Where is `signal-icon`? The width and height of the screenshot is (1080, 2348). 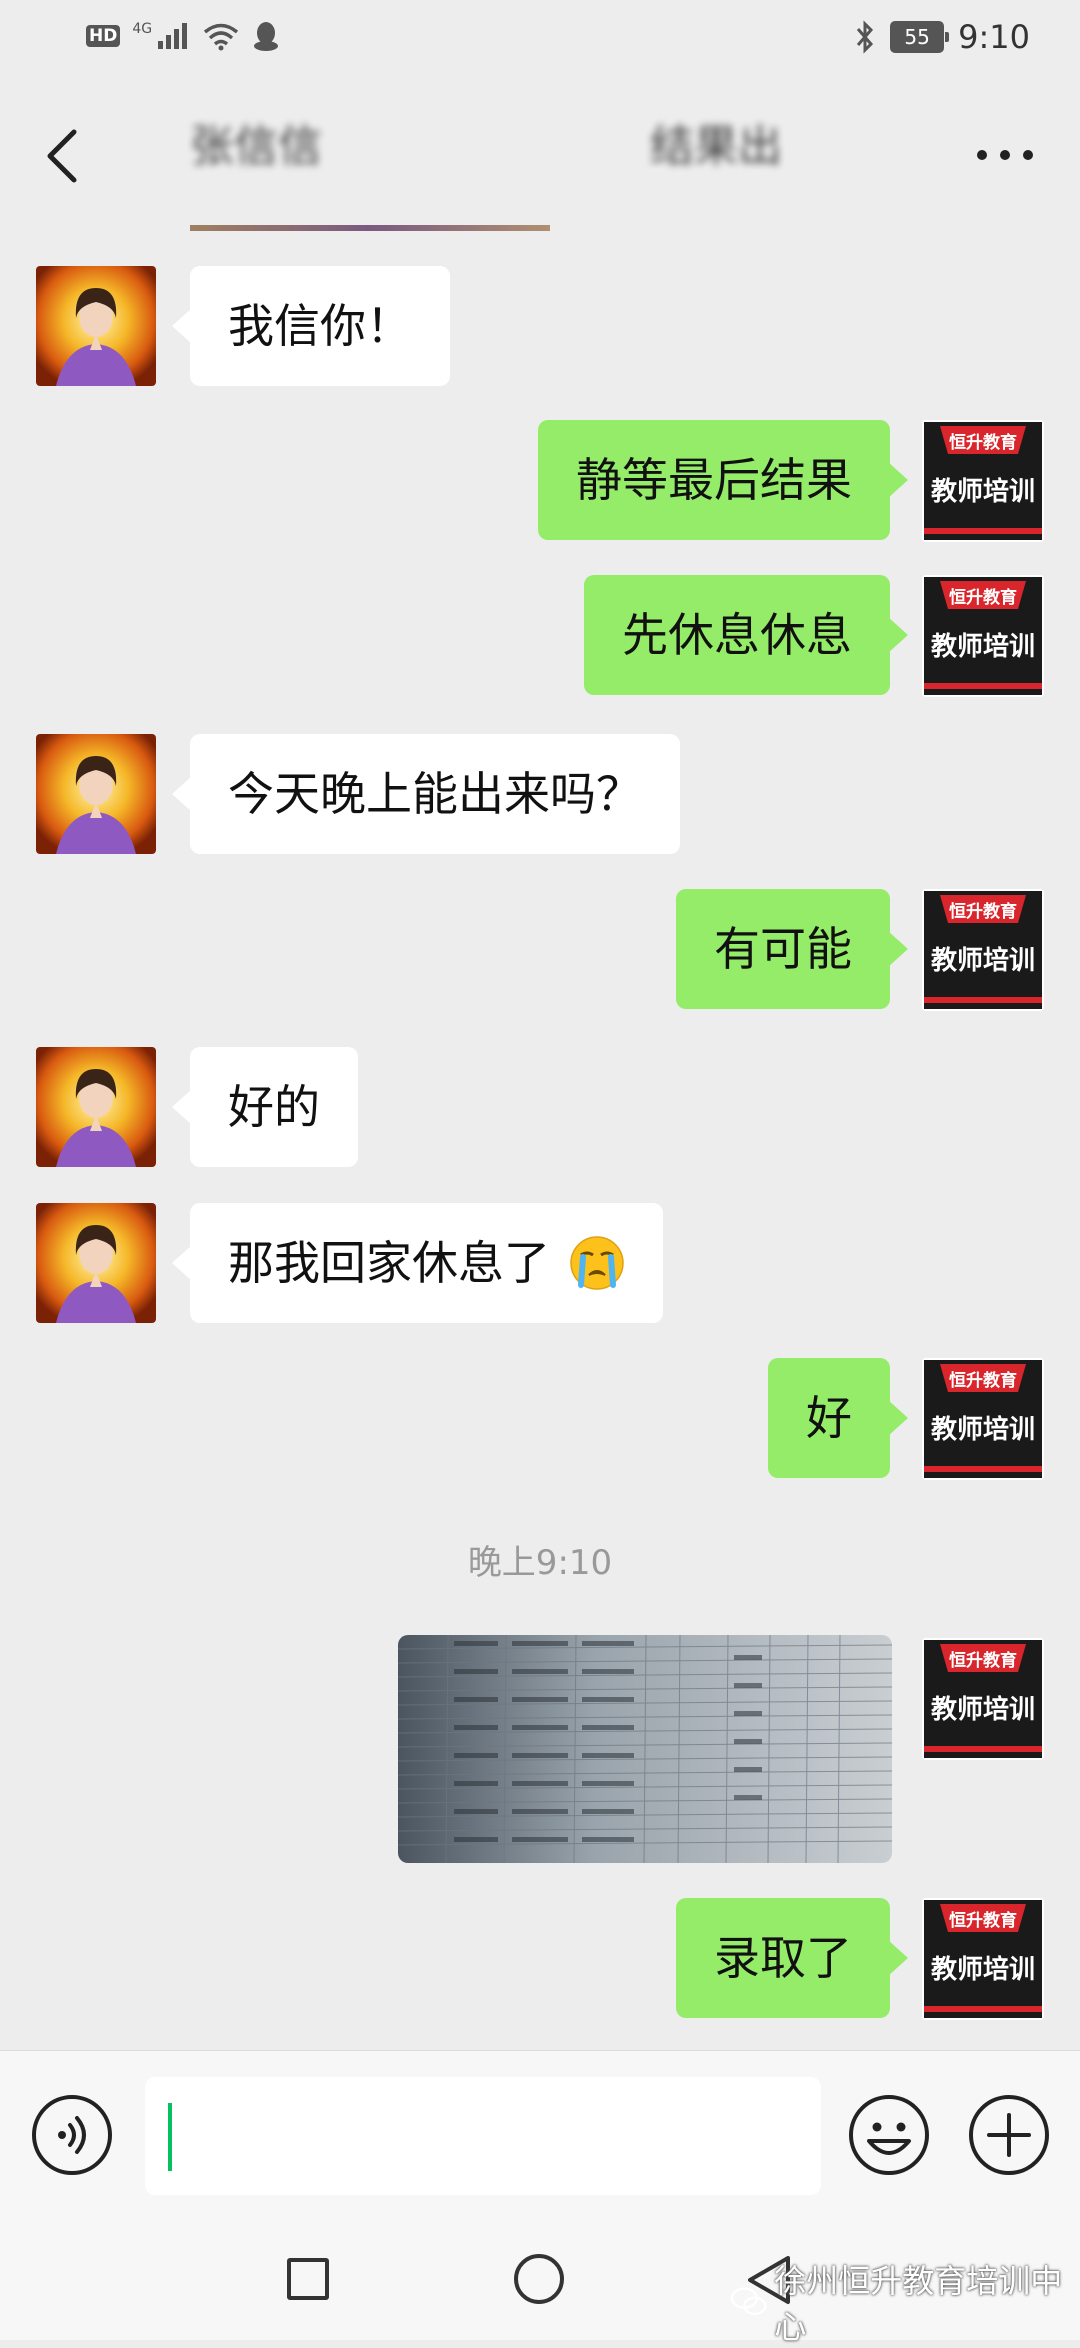
signal-icon is located at coordinates (173, 36).